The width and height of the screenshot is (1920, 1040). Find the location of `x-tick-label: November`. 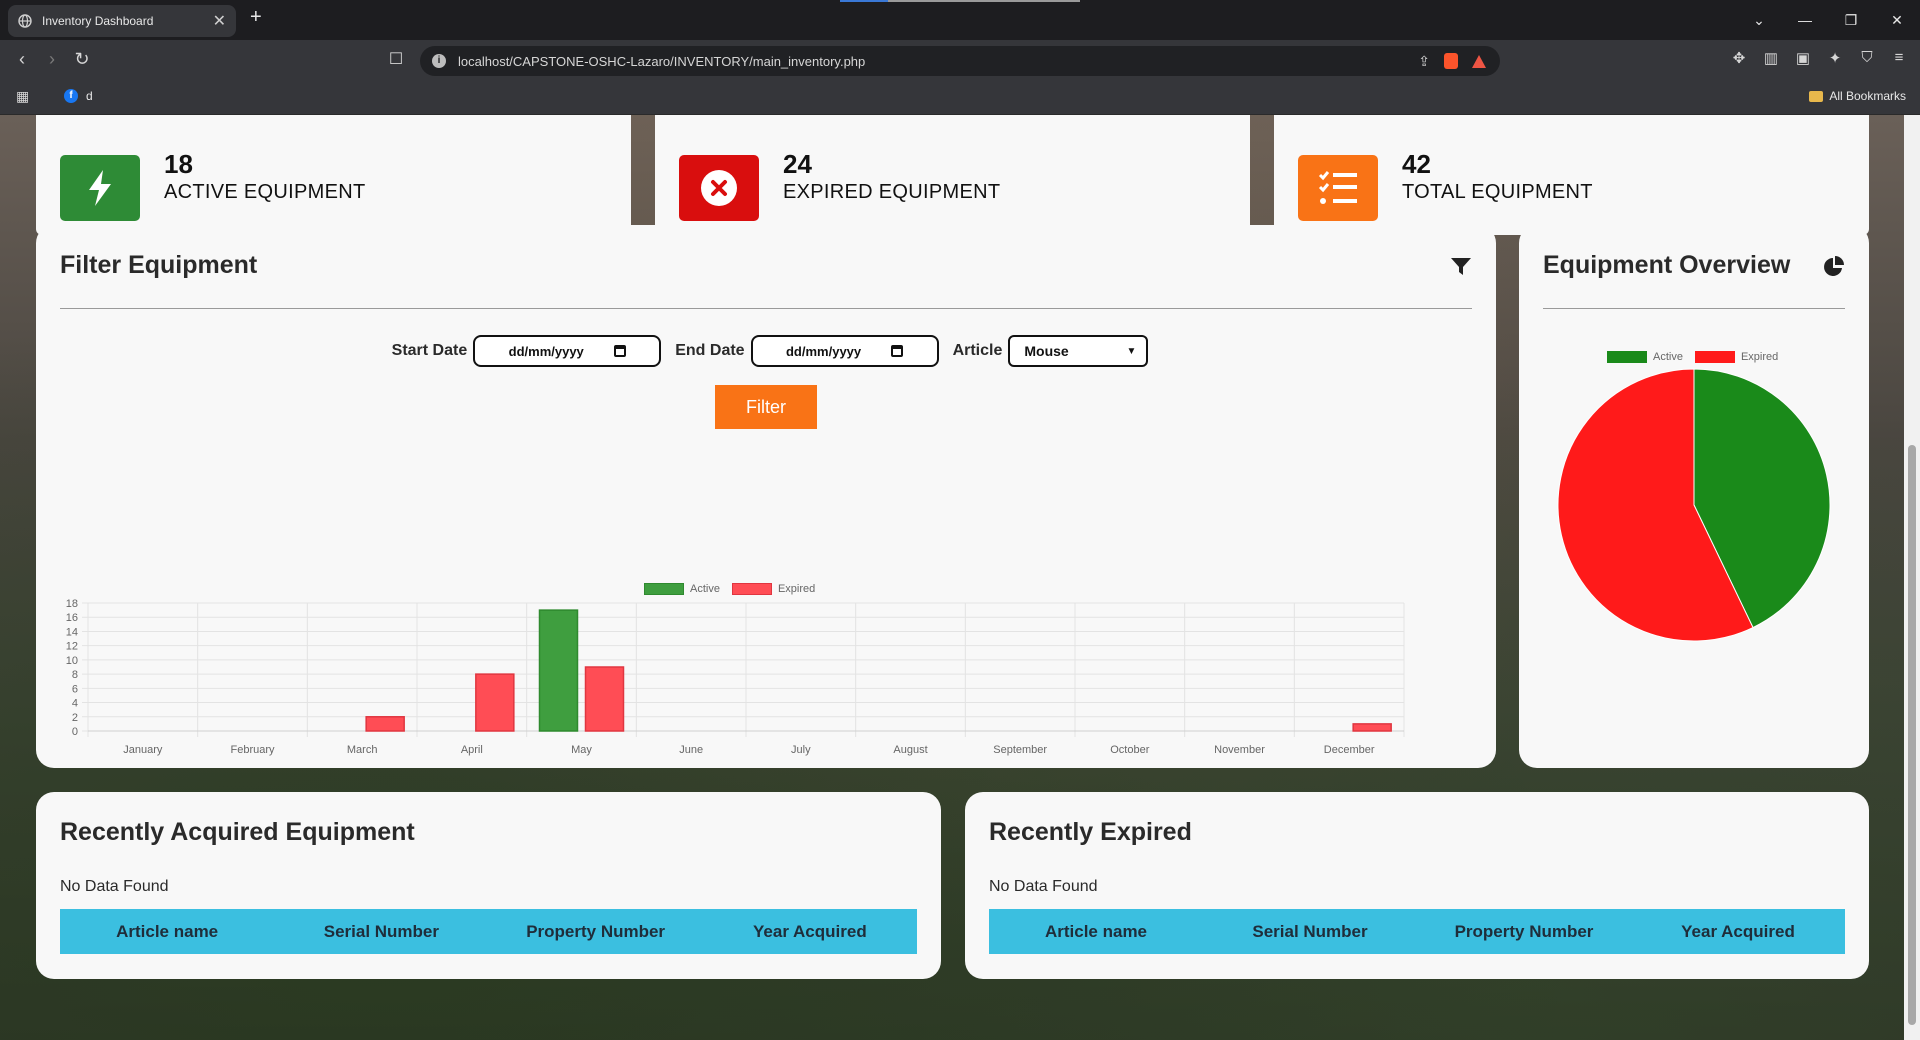

x-tick-label: November is located at coordinates (1239, 750).